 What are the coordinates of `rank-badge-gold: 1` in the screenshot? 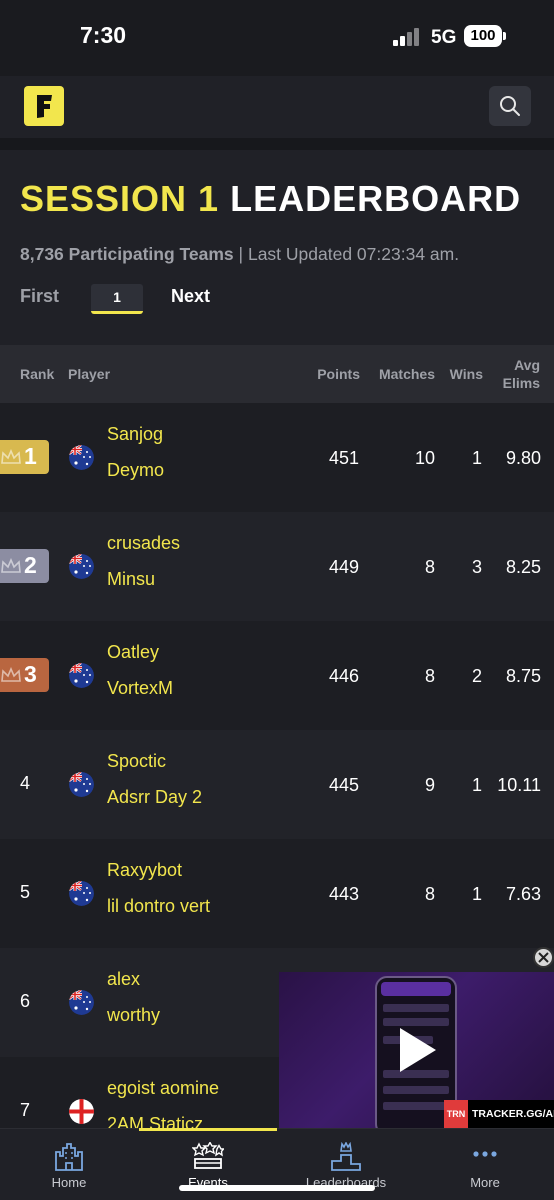 It's located at (24, 457).